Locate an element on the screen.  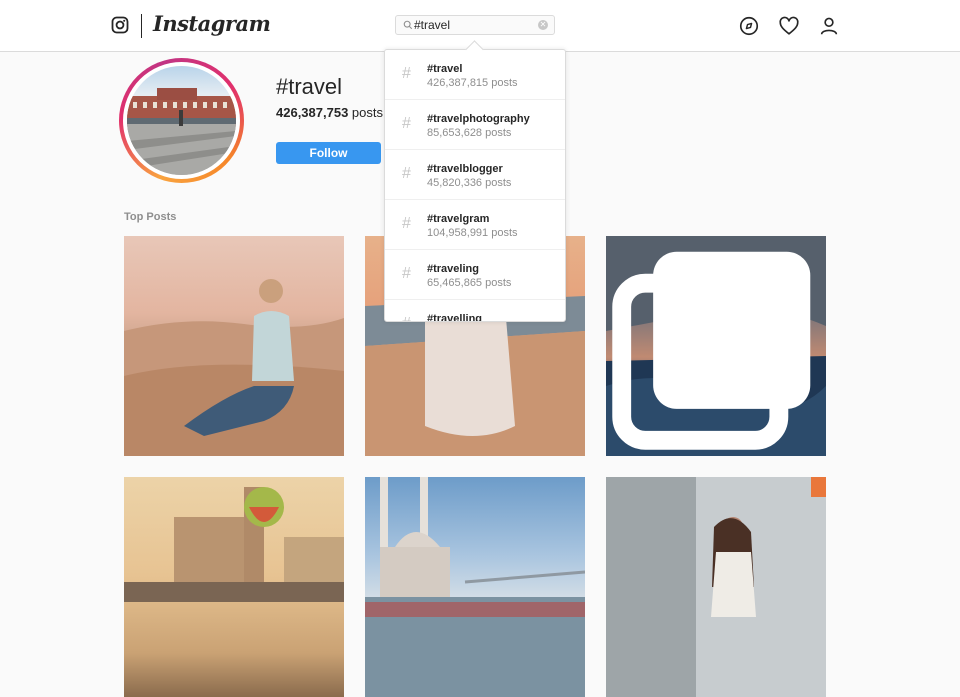
top-nav-bar: Instagram ✕ is located at coordinates (480, 26).